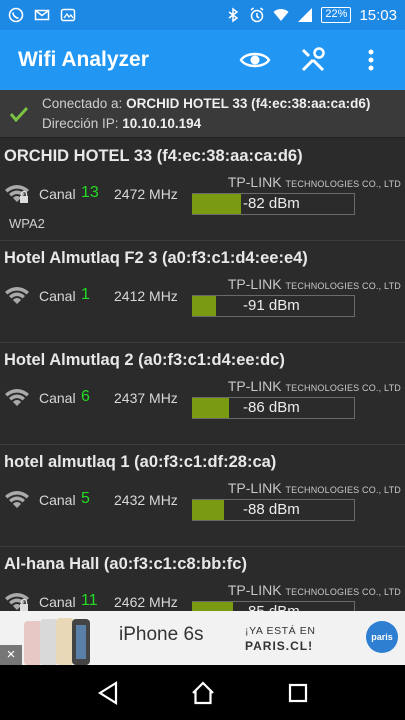  What do you see at coordinates (298, 693) in the screenshot?
I see `recents-icon` at bounding box center [298, 693].